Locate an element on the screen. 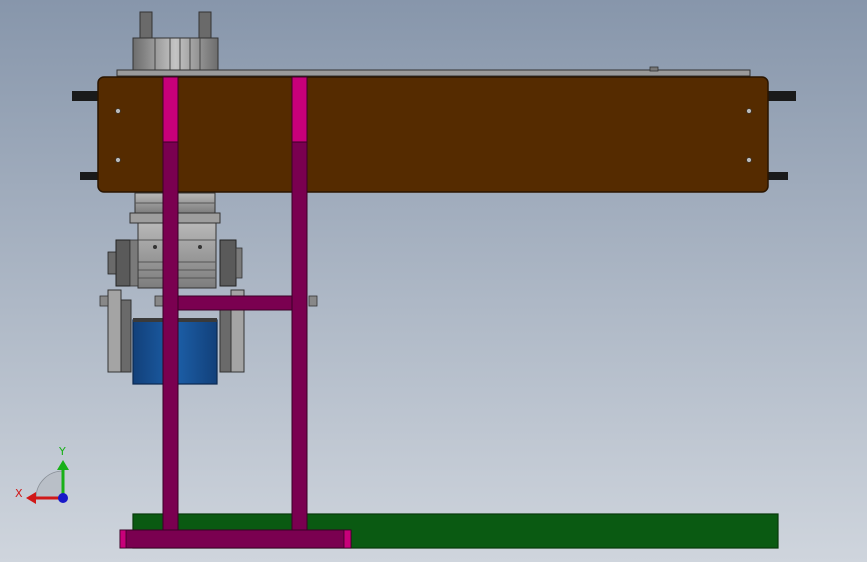 This screenshot has height=562, width=867. y-axis-label: Y is located at coordinates (62, 451).